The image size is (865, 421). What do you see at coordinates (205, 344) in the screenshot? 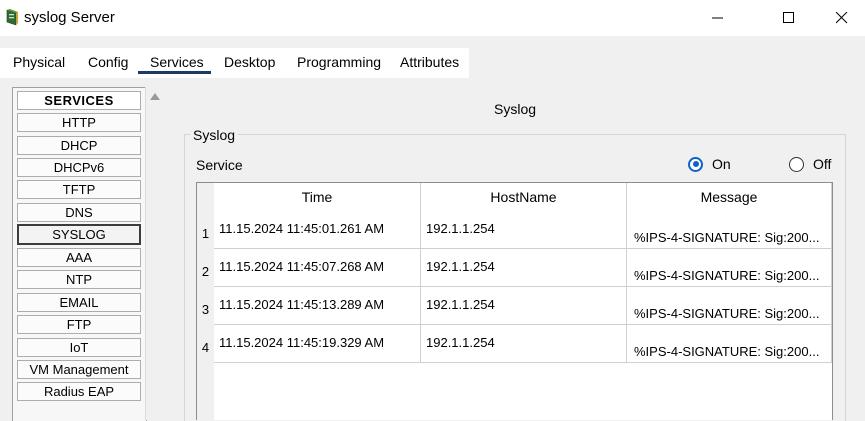
I see `row-number: 4` at bounding box center [205, 344].